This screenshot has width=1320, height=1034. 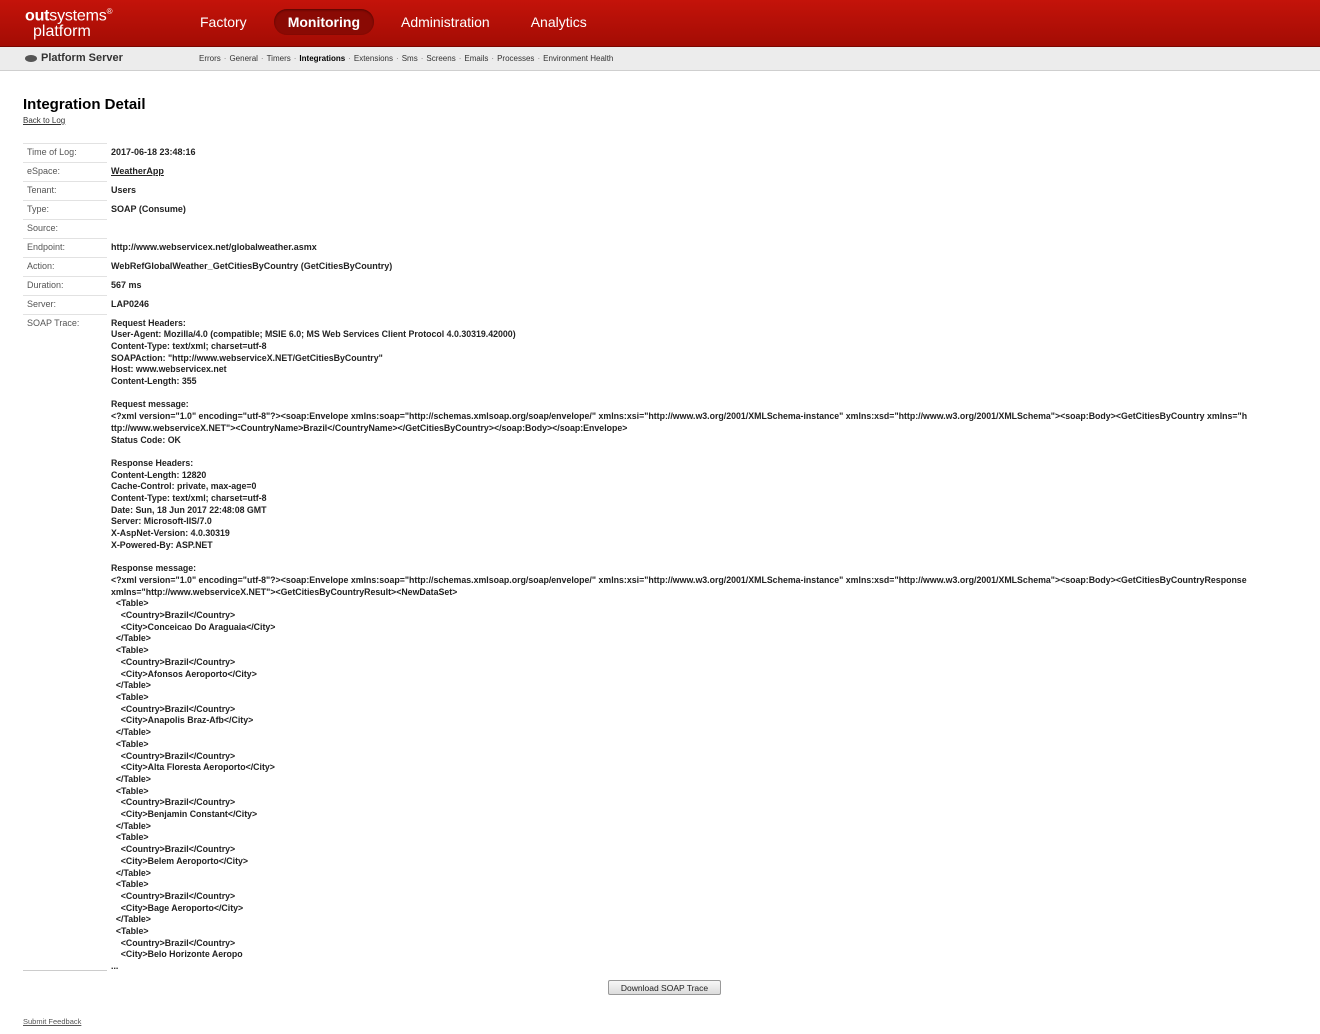 I want to click on subnav-extensions: Extensions, so click(x=373, y=58).